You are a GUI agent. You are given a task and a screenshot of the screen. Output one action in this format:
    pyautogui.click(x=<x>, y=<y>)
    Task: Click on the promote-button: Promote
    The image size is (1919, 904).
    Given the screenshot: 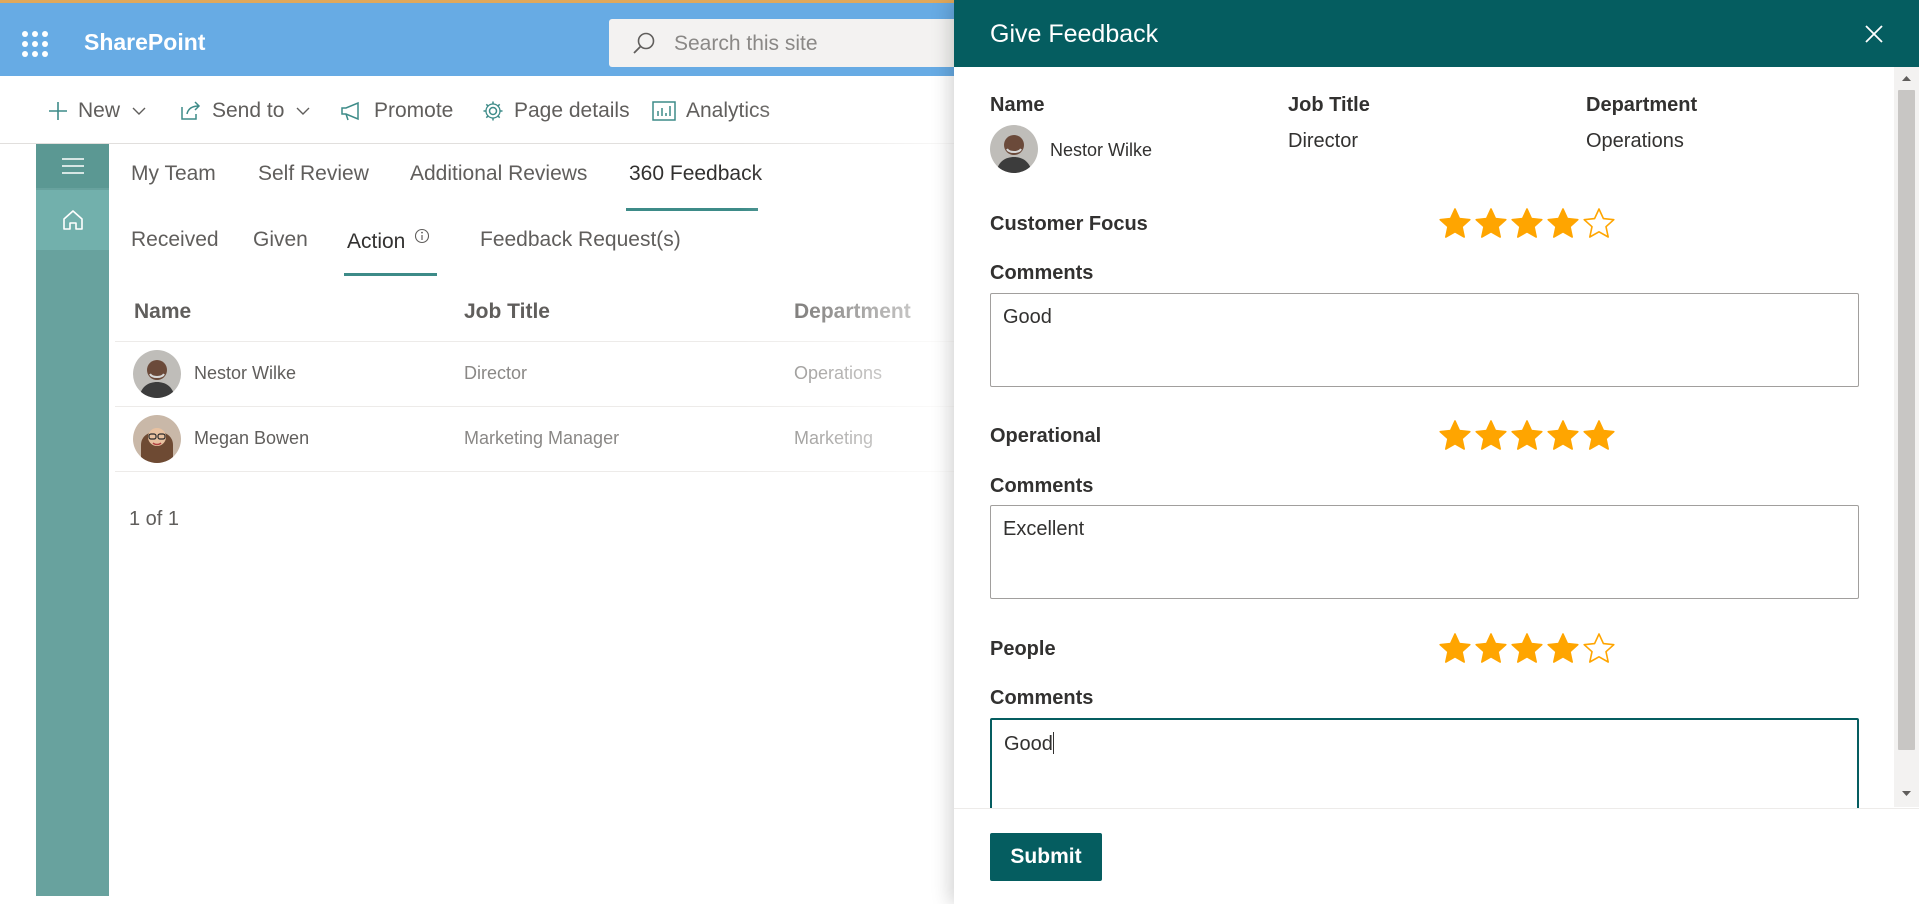 What is the action you would take?
    pyautogui.click(x=396, y=111)
    